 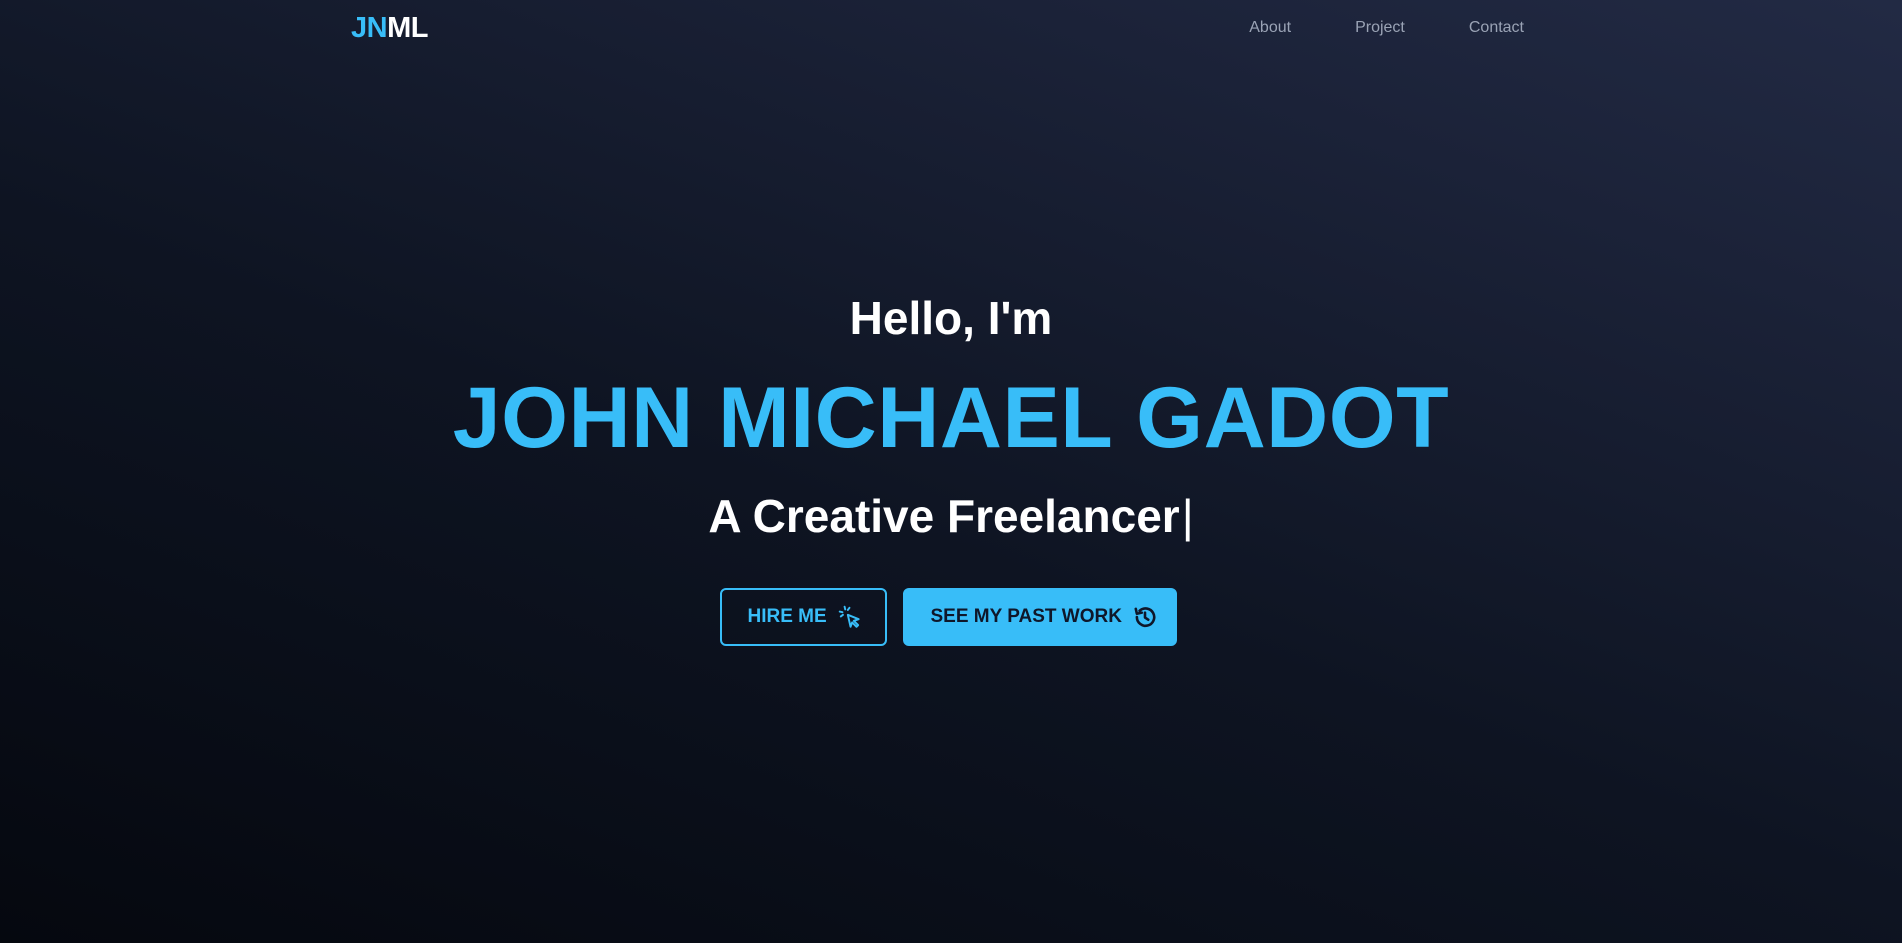 What do you see at coordinates (1187, 516) in the screenshot?
I see `typing-cursor: |` at bounding box center [1187, 516].